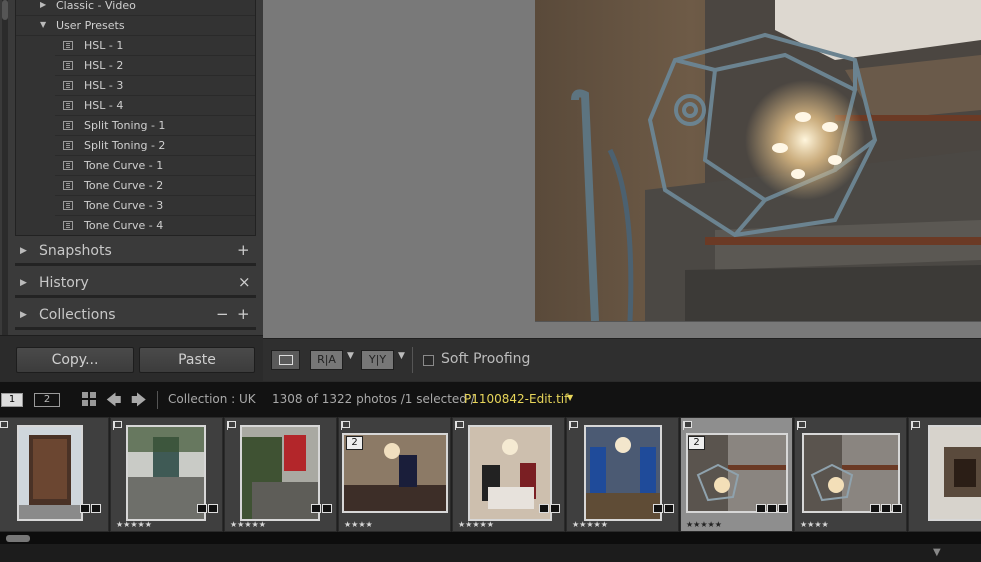 The height and width of the screenshot is (562, 981). What do you see at coordinates (114, 402) in the screenshot?
I see `back-arrow-icon: 🡄` at bounding box center [114, 402].